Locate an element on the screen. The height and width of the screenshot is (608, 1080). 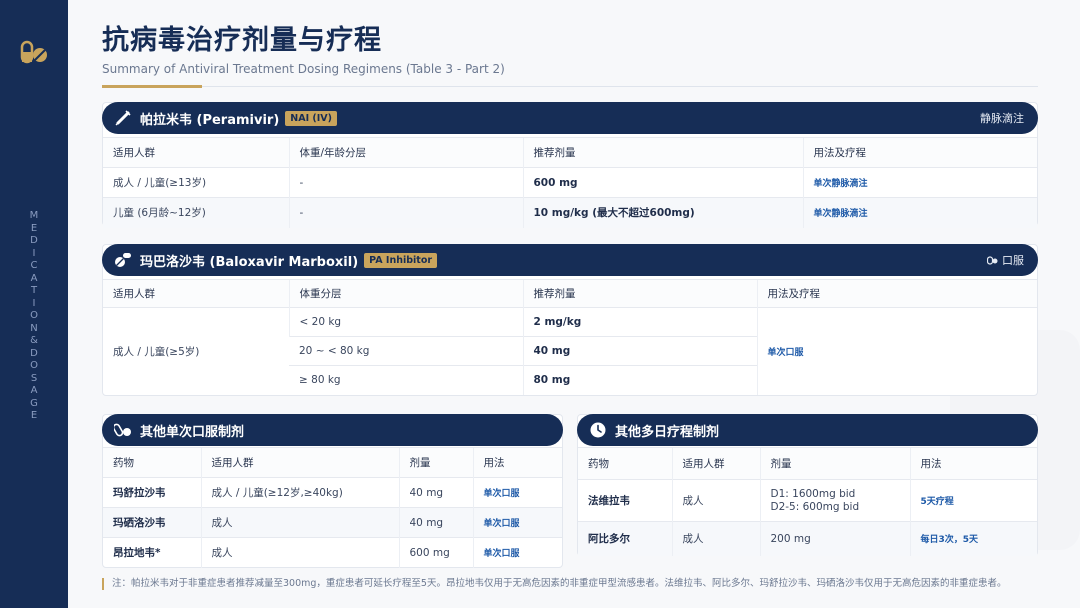
table-row: 成人 / 儿童(≥5岁) < 20 kg 2 mg/kg 单次口服 is located at coordinates (570, 351).